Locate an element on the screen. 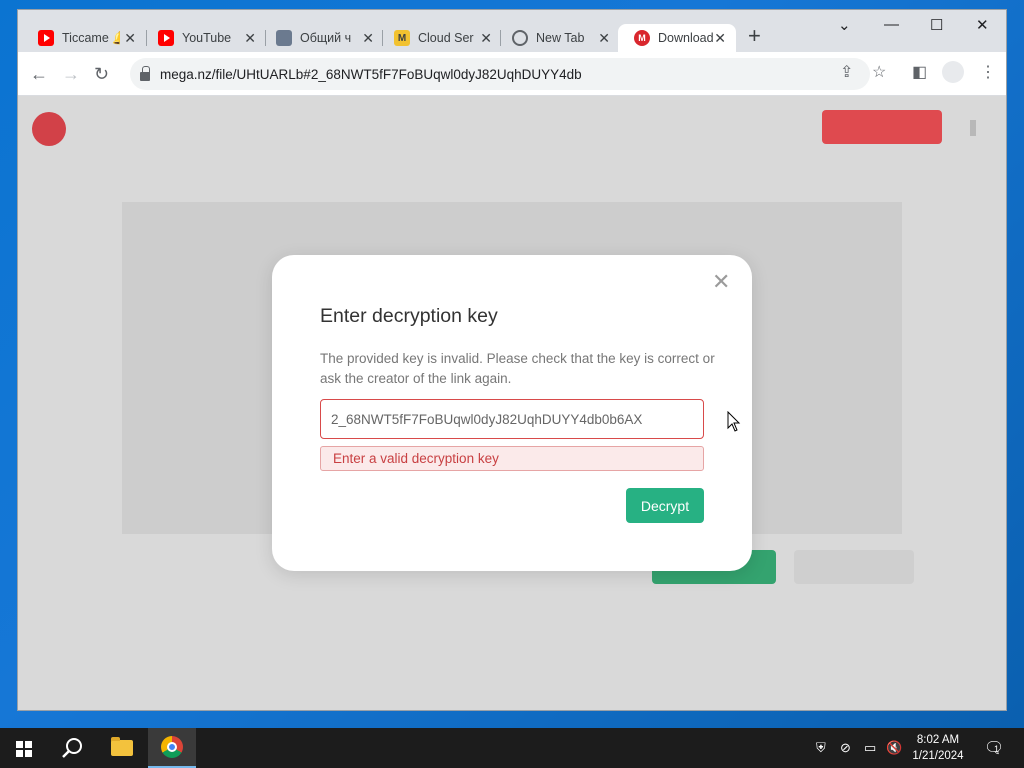 The height and width of the screenshot is (768, 1024). chrome-taskbar-button is located at coordinates (172, 748).